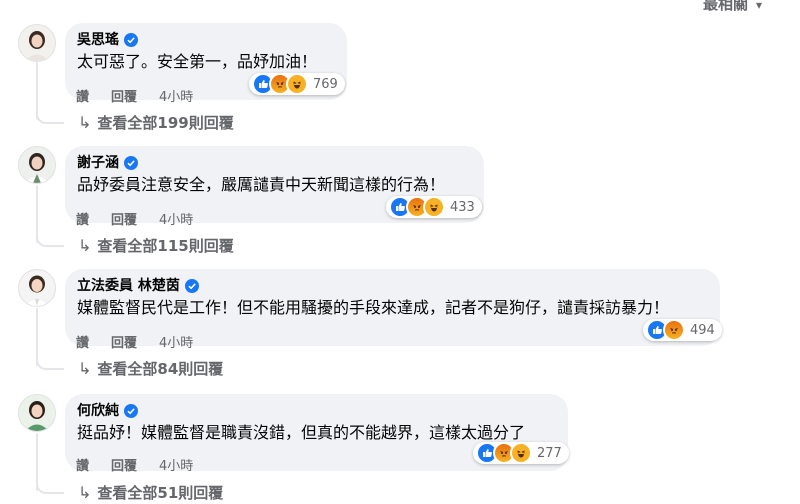 The image size is (800, 504). I want to click on reaction-count: 769, so click(325, 84).